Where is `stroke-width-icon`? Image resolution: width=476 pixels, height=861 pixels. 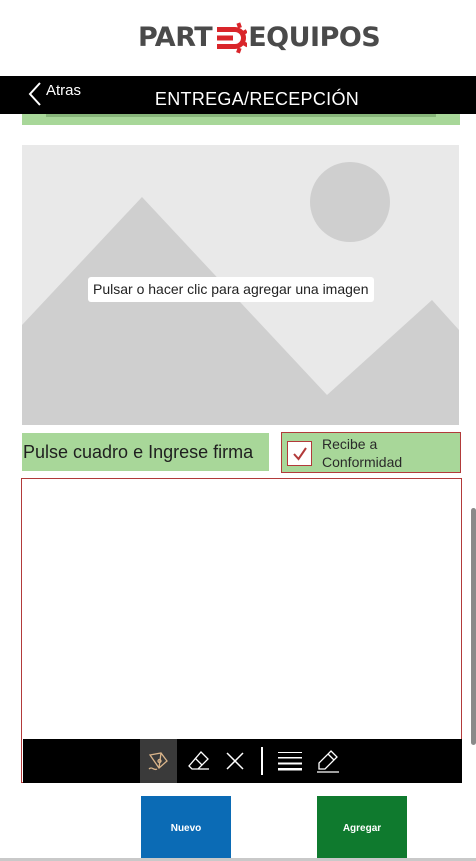
stroke-width-icon is located at coordinates (289, 761).